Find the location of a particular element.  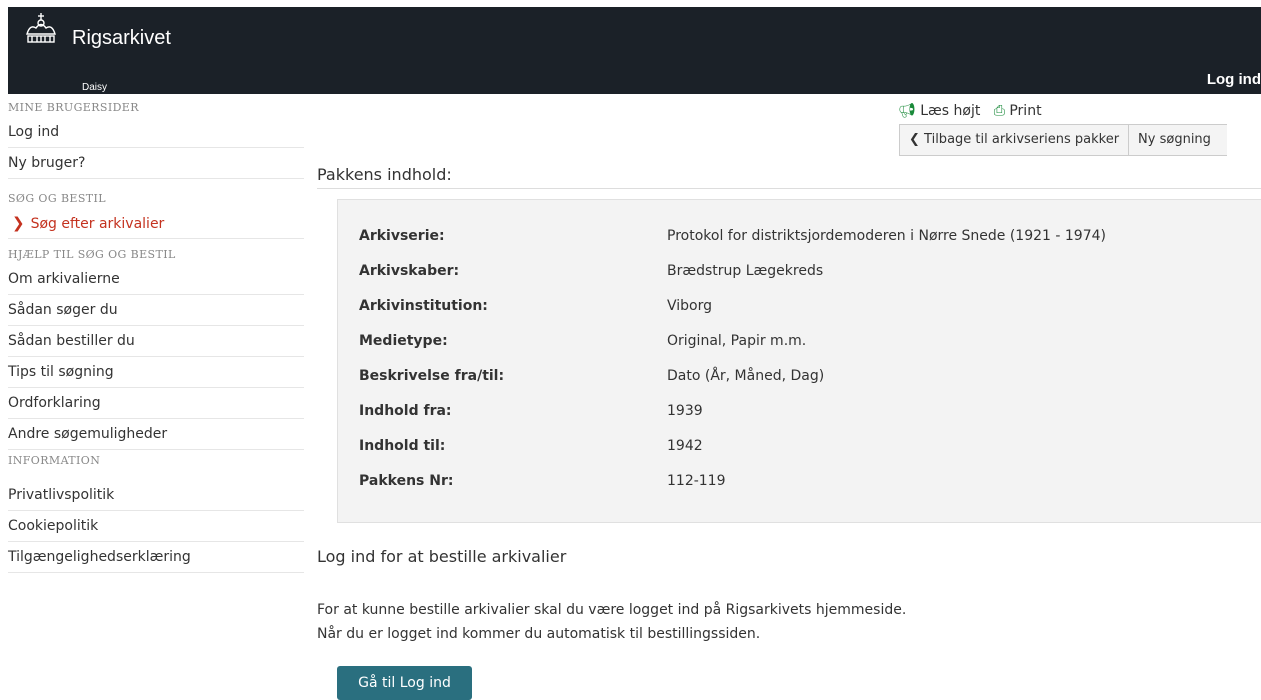

login-heading: Log ind for at bestille arkivalier is located at coordinates (442, 556).